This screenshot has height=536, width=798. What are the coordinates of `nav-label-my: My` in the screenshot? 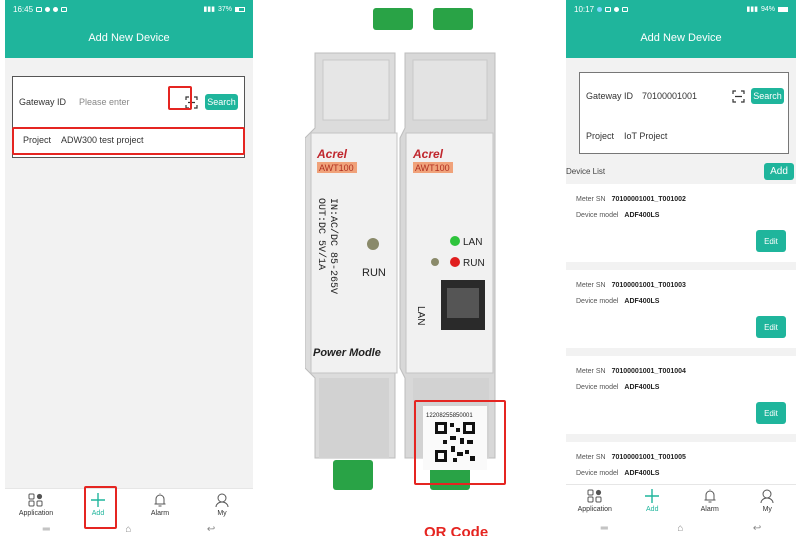 It's located at (767, 509).